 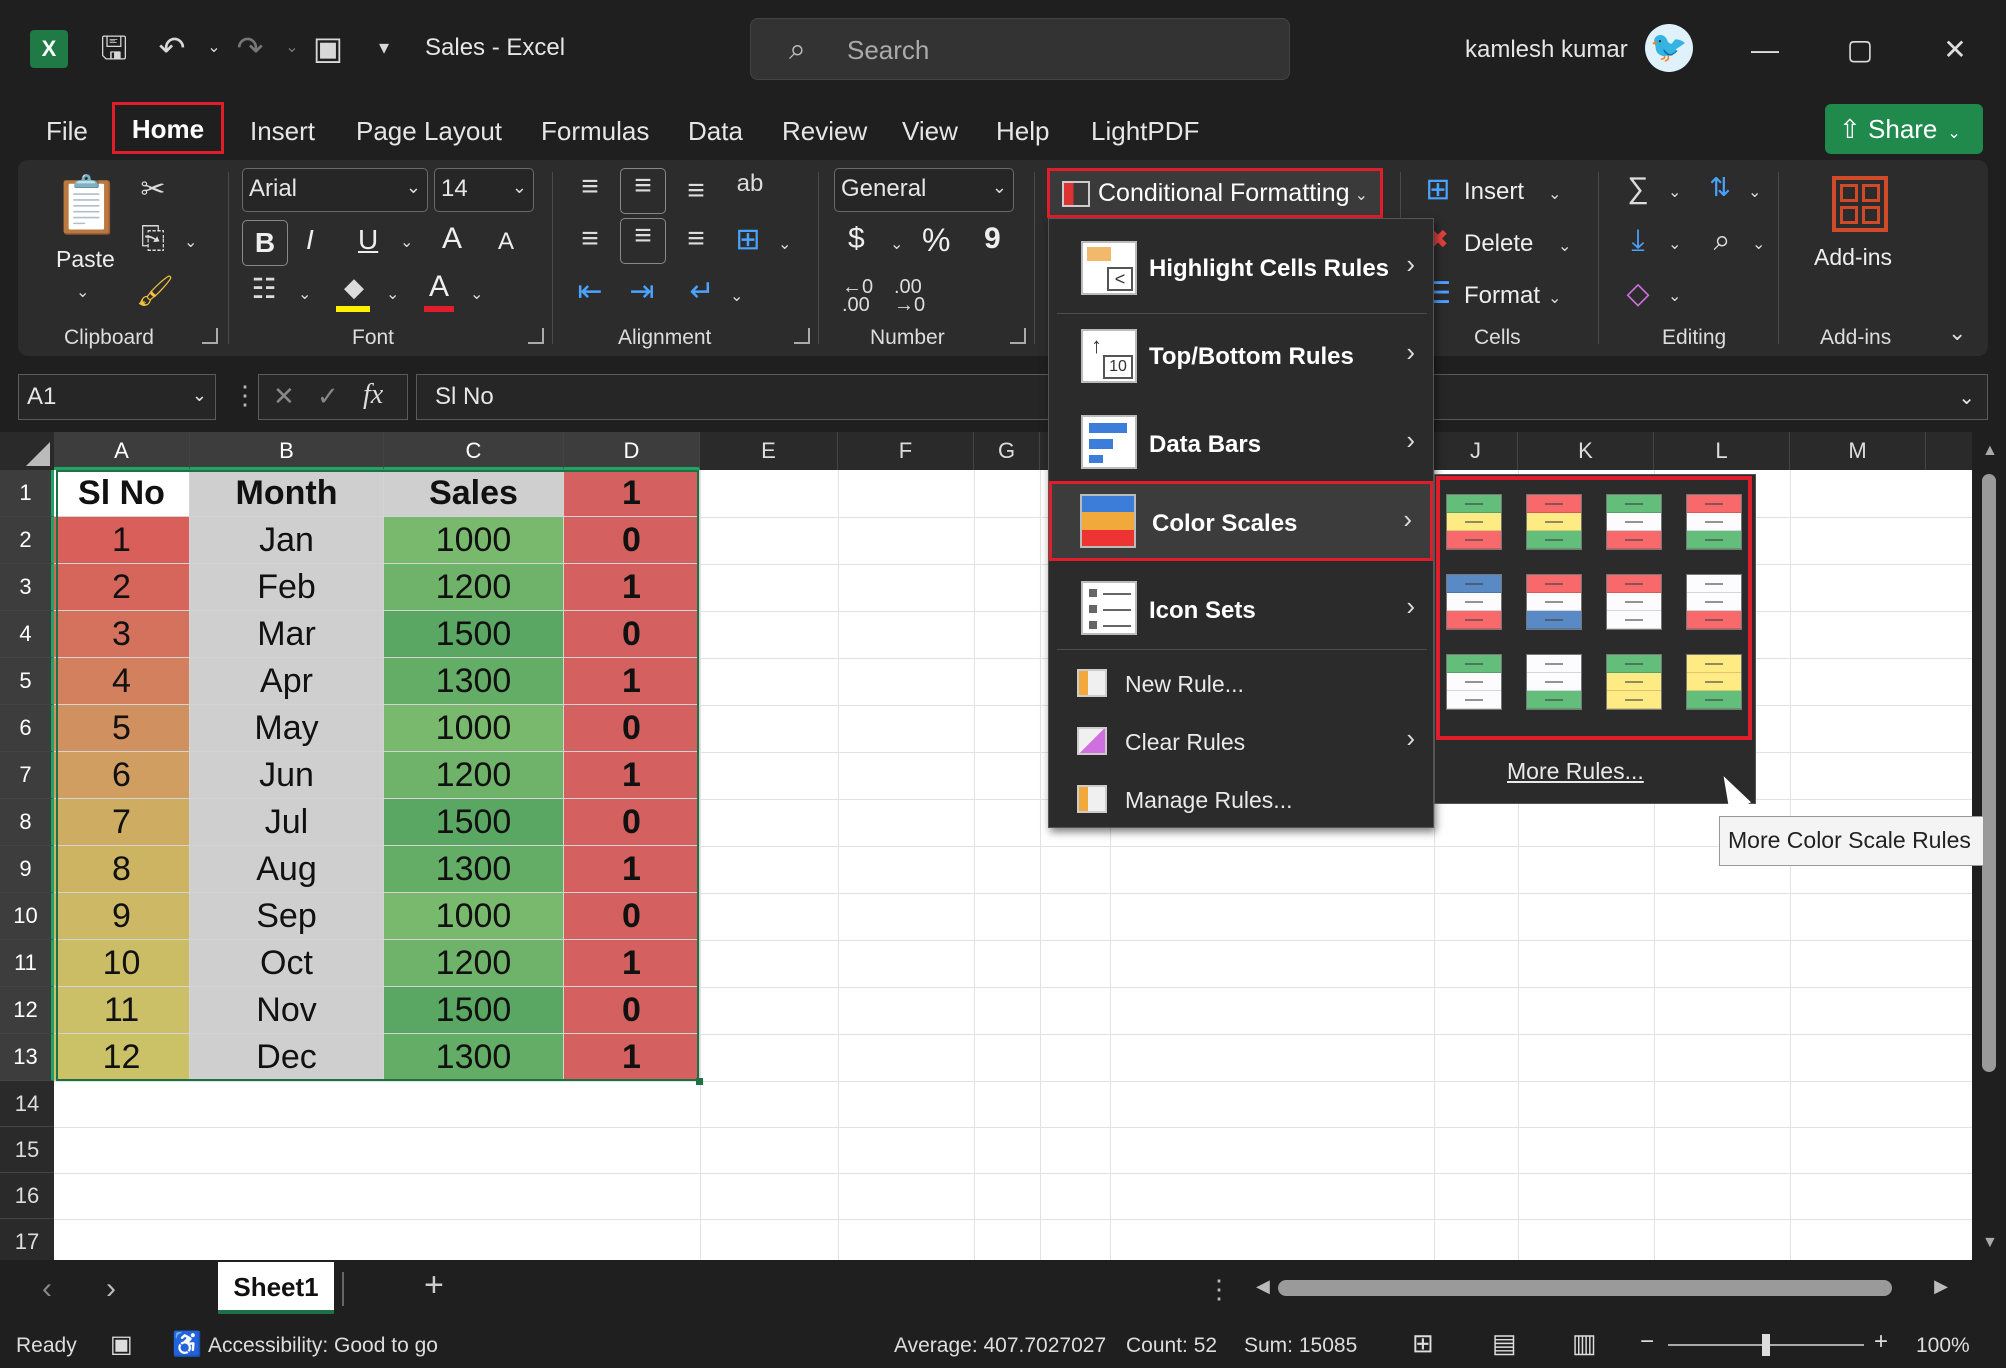 What do you see at coordinates (802, 336) in the screenshot?
I see `alignment-launcher-icon` at bounding box center [802, 336].